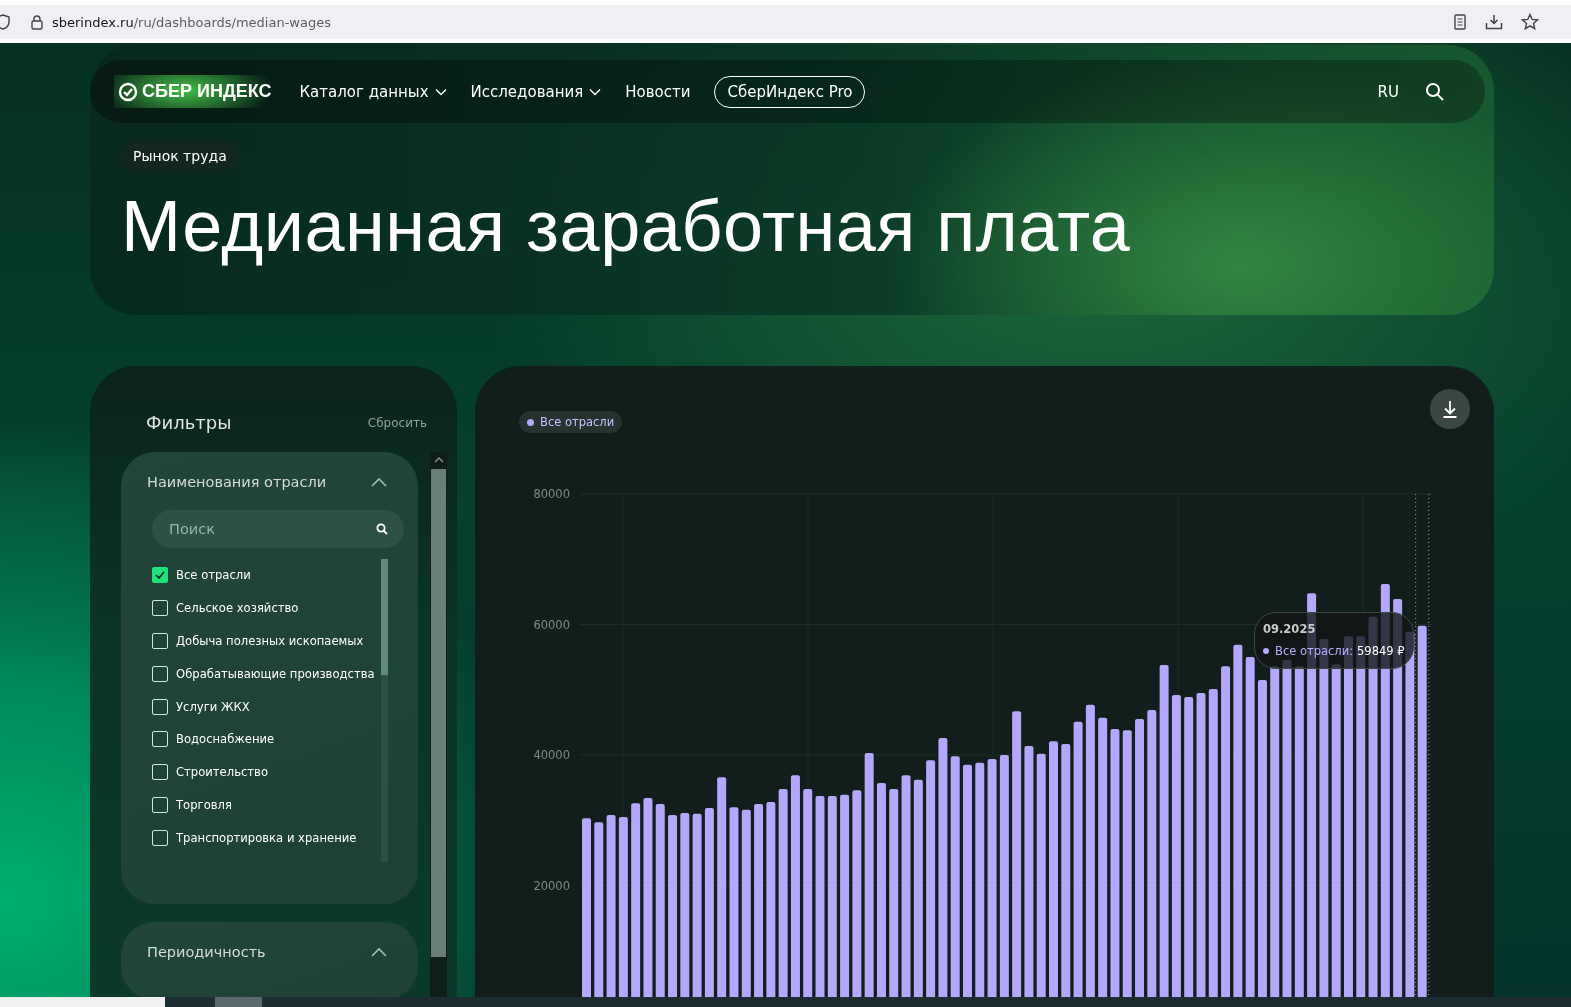  Describe the element at coordinates (278, 529) in the screenshot. I see `search-field: Поиск` at that location.